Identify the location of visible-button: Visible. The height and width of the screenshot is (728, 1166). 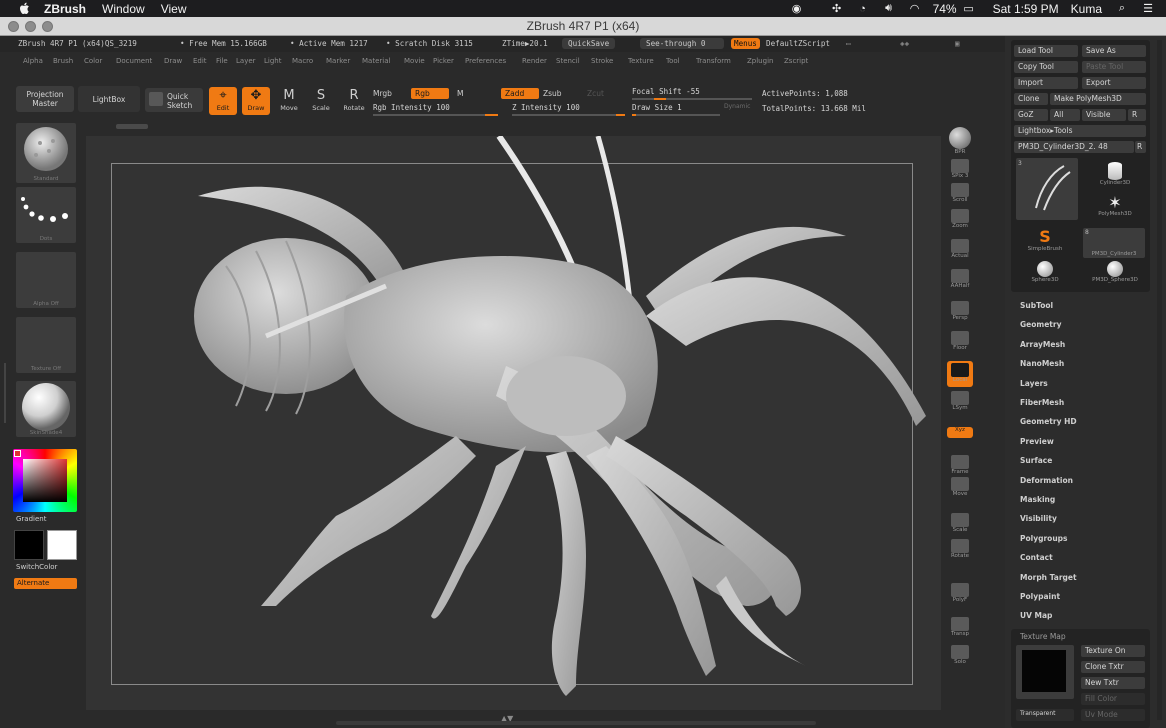
(1104, 115).